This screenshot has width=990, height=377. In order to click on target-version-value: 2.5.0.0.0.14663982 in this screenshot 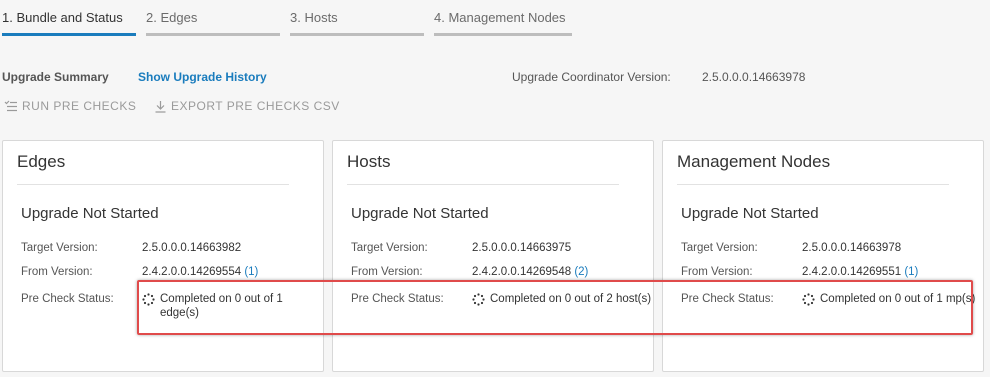, I will do `click(192, 248)`.